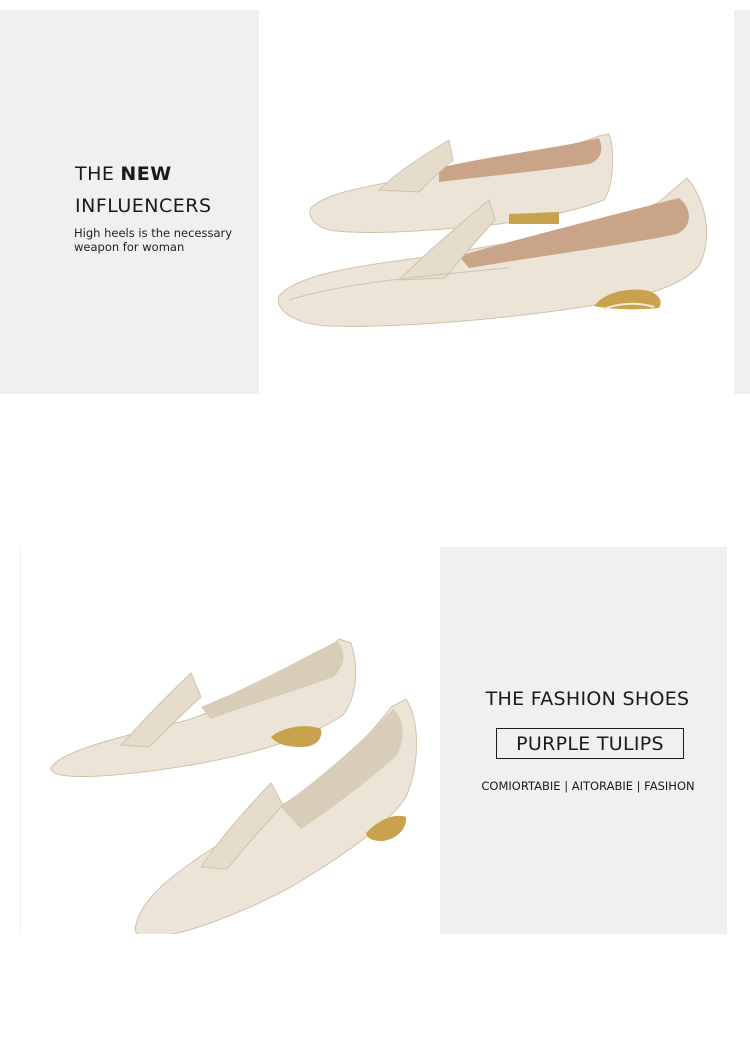 This screenshot has height=1061, width=750. Describe the element at coordinates (143, 206) in the screenshot. I see `hero-headline-line2: INFLUENCERS` at that location.